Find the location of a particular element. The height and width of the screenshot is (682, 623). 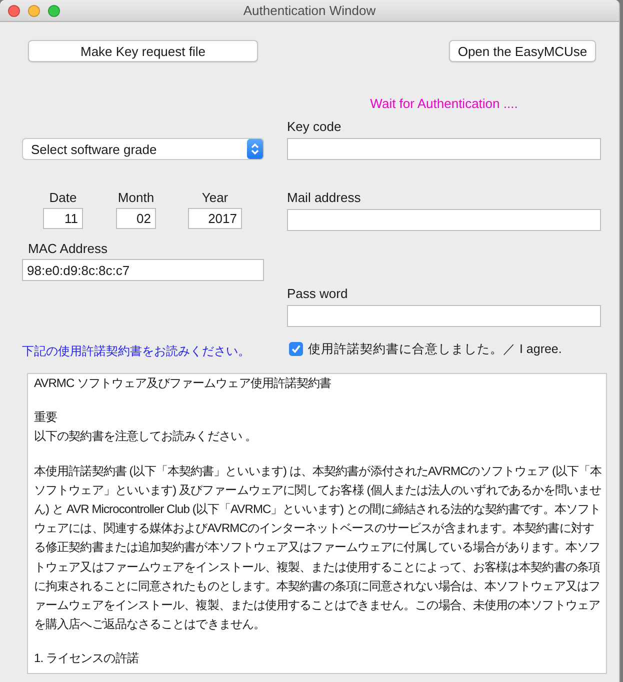

agree-label: 使用許諾契約書に合意しました。／ I agree. is located at coordinates (435, 349).